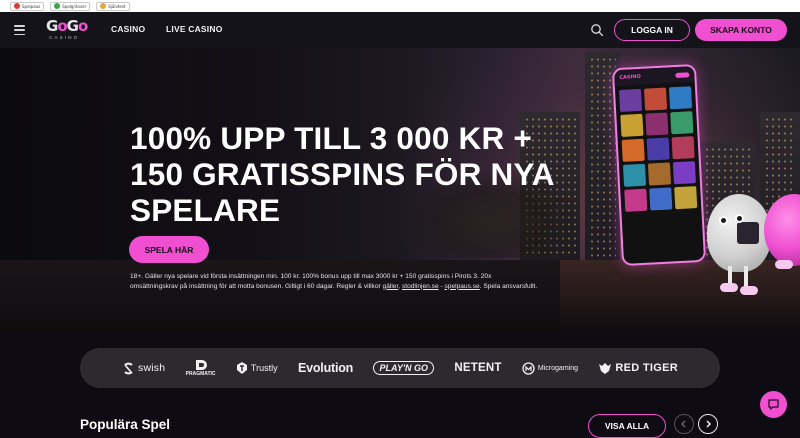  What do you see at coordinates (652, 30) in the screenshot?
I see `login-button: LOGGA IN` at bounding box center [652, 30].